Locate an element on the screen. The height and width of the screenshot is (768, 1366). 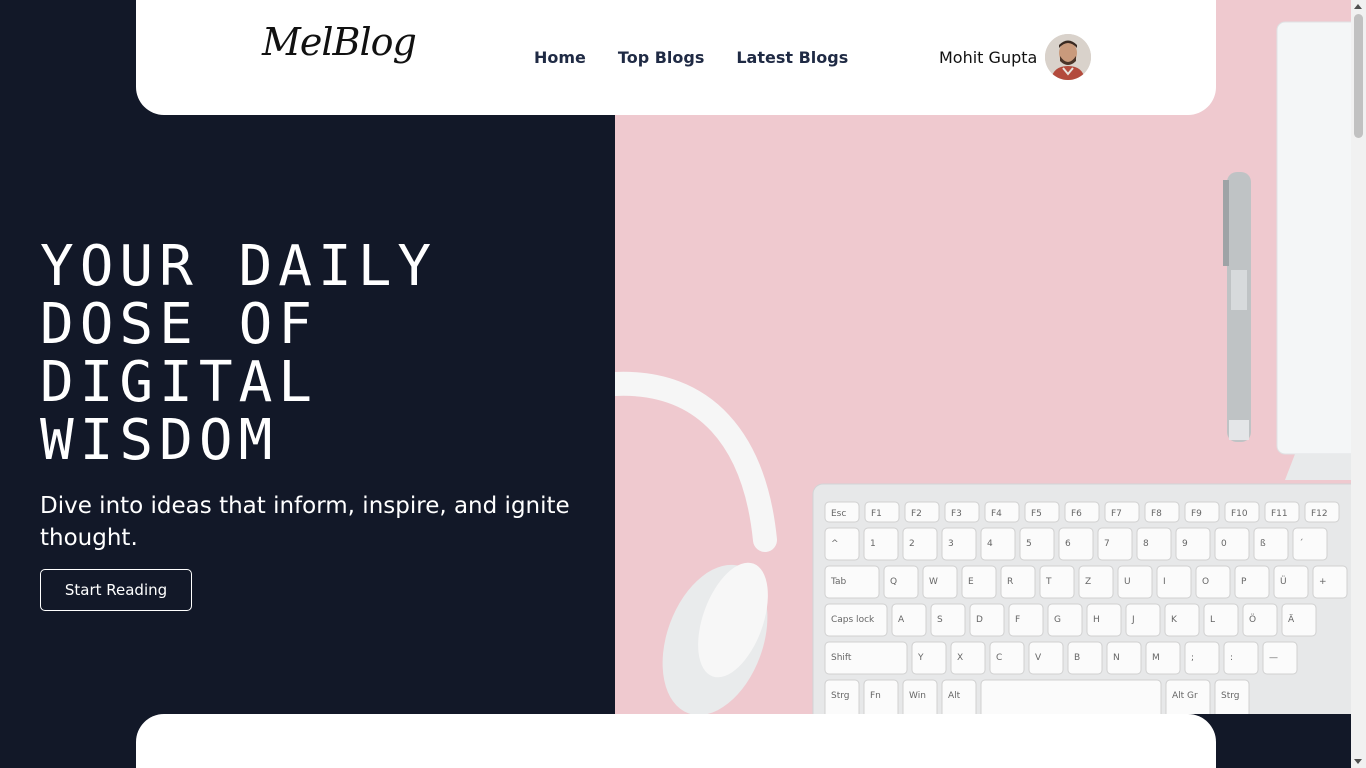
keyboard-key-label: ^ is located at coordinates (835, 544).